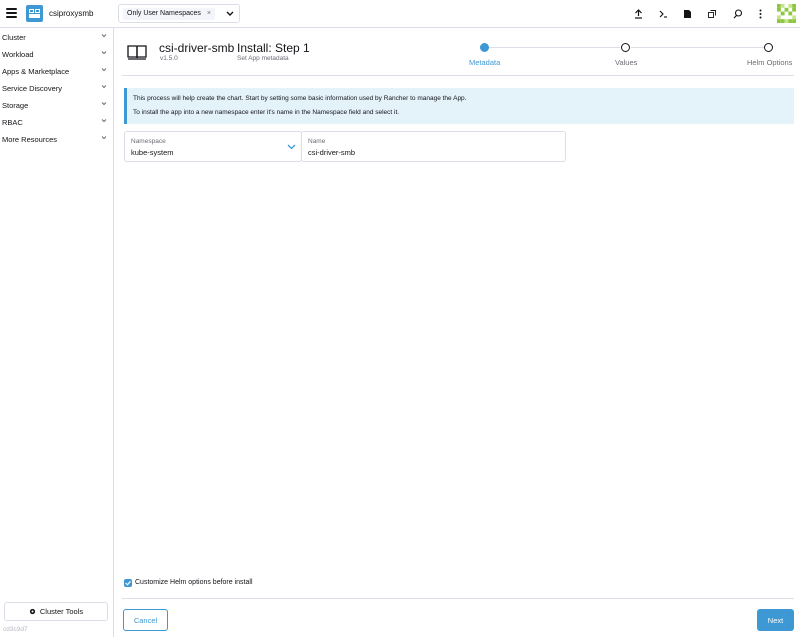 This screenshot has width=800, height=637. Describe the element at coordinates (687, 13) in the screenshot. I see `file-icon` at that location.